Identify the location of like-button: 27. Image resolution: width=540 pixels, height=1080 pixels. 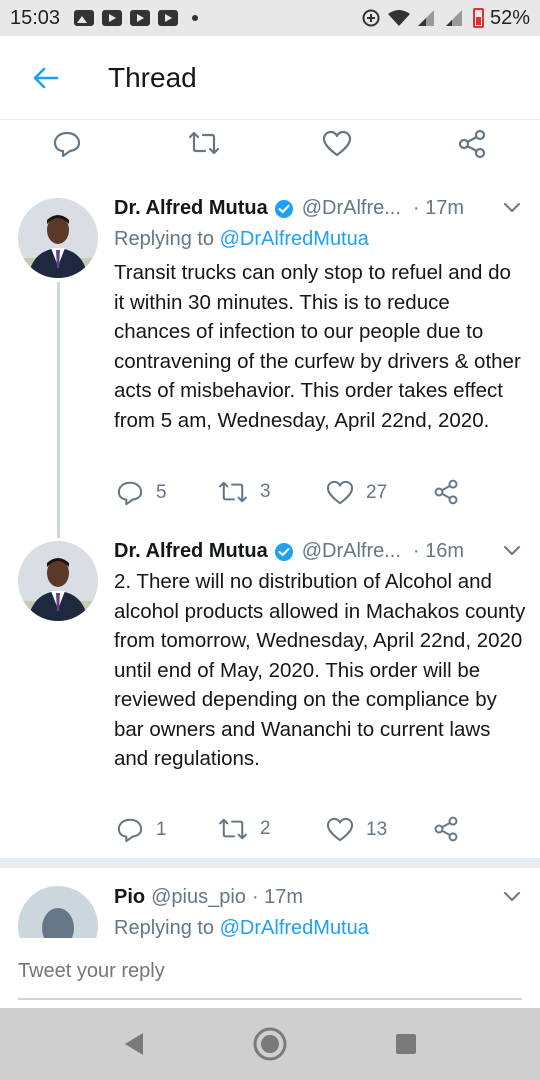
(356, 493).